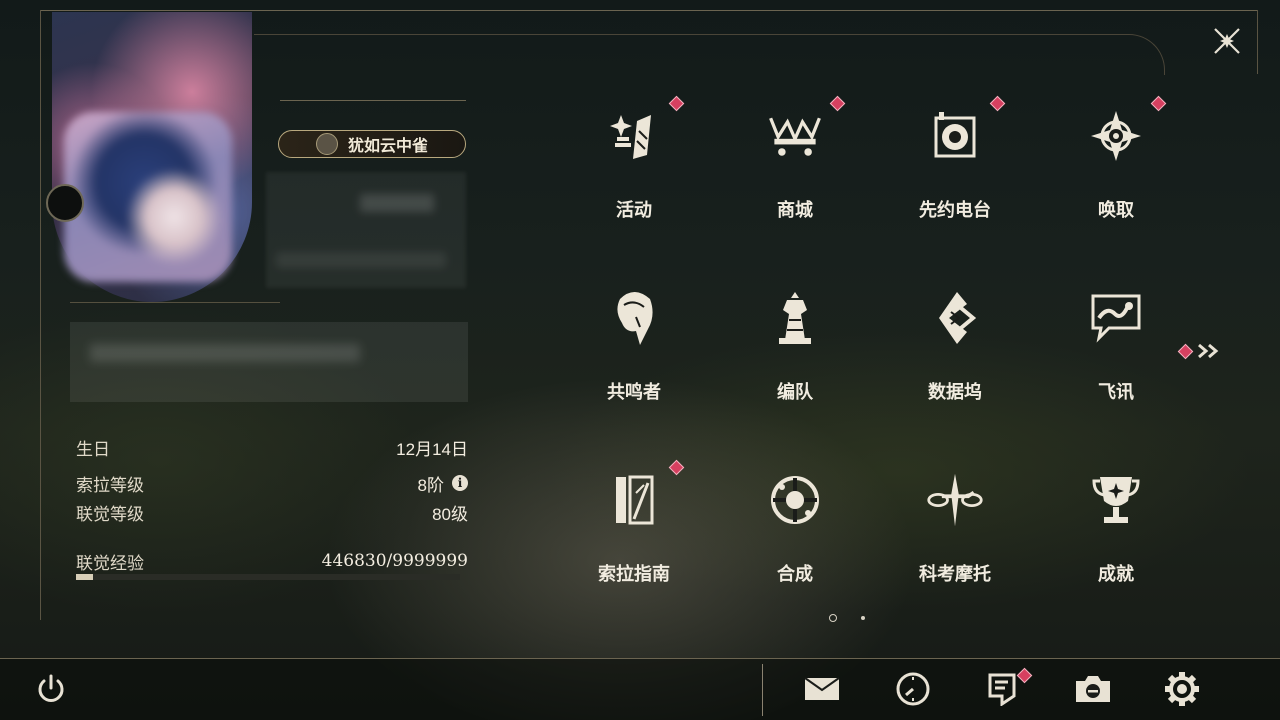  Describe the element at coordinates (640, 658) in the screenshot. I see `bottom-bar-line` at that location.